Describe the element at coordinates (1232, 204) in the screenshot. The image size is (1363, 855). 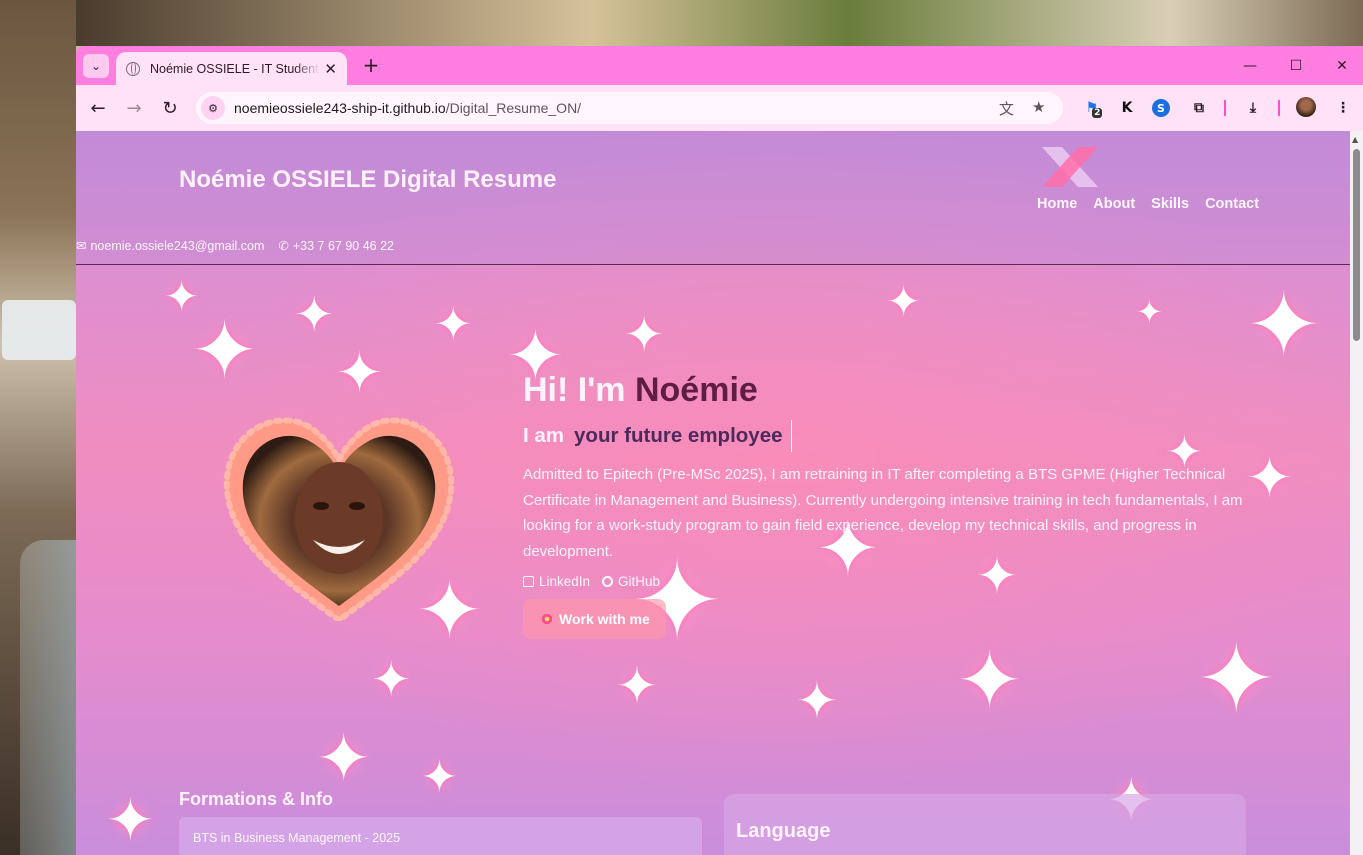
I see `nav-contact: Contact` at that location.